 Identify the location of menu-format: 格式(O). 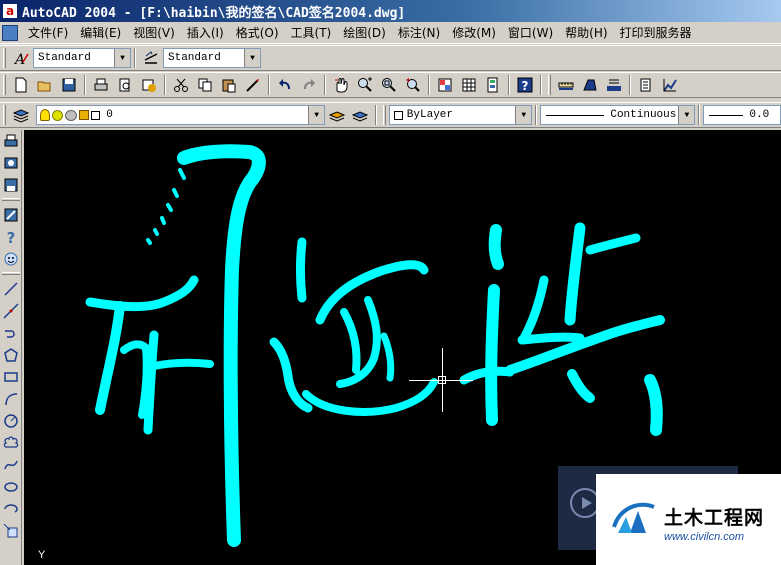
(257, 32).